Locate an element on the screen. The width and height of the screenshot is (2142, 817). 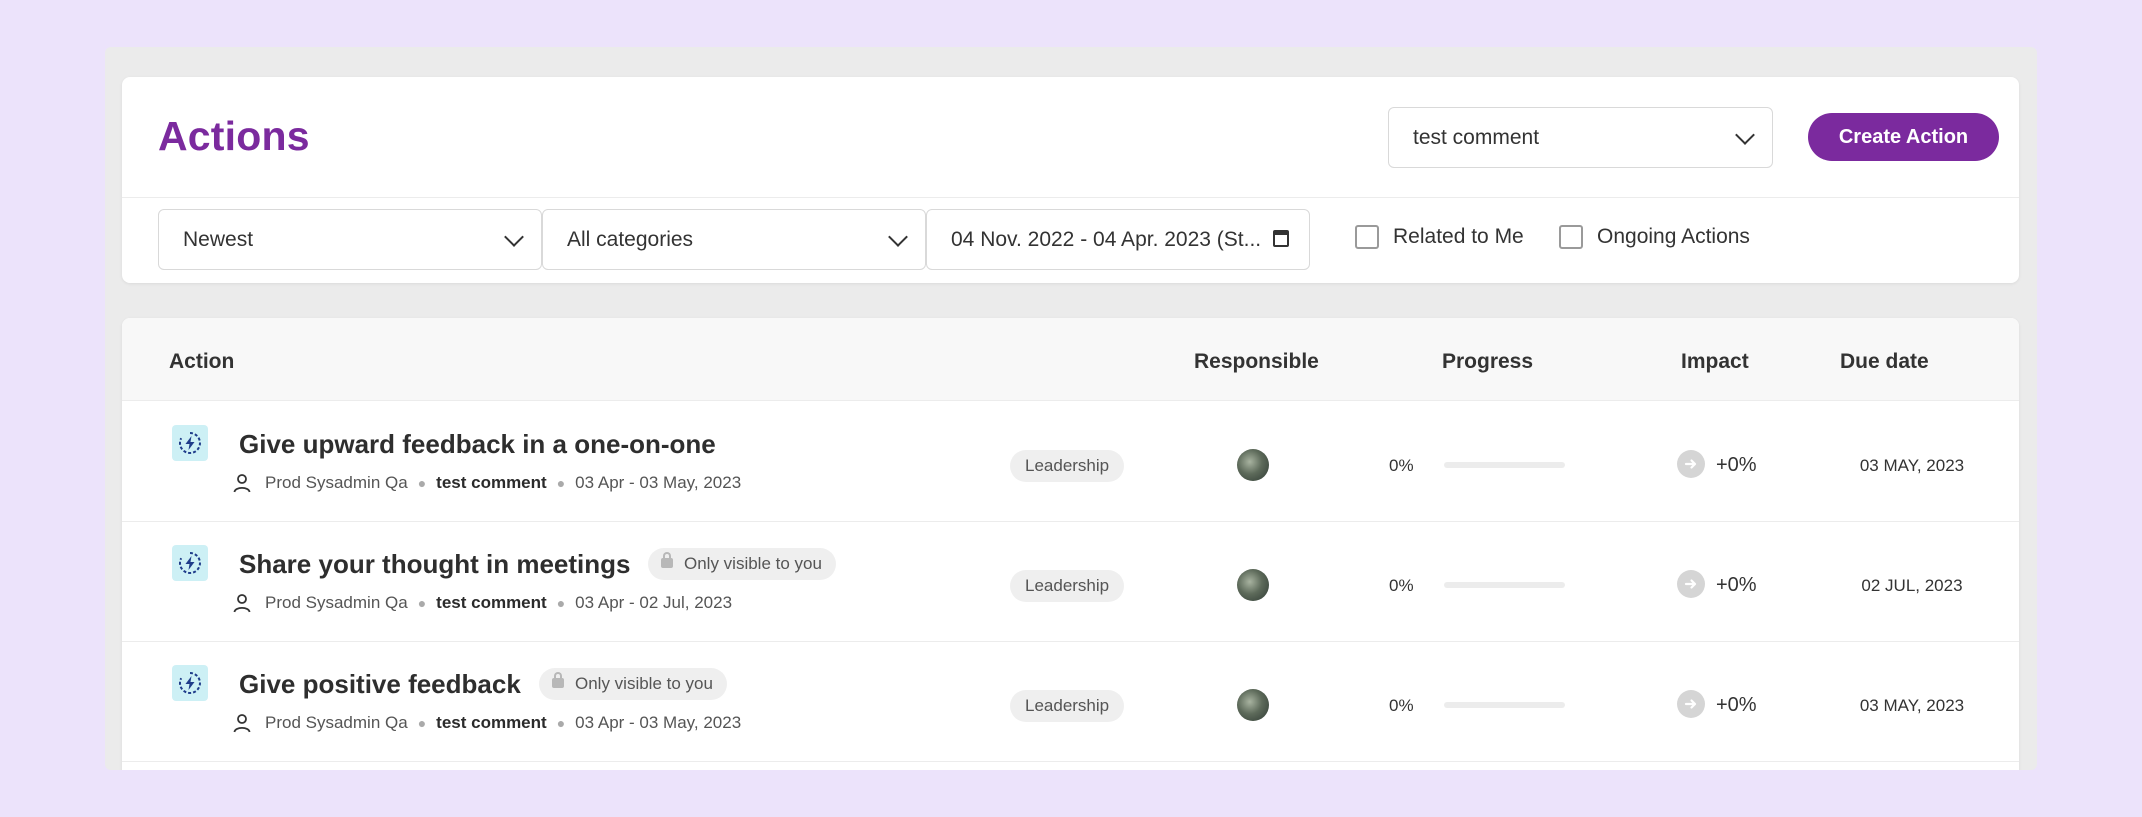
header-divider is located at coordinates (1070, 197).